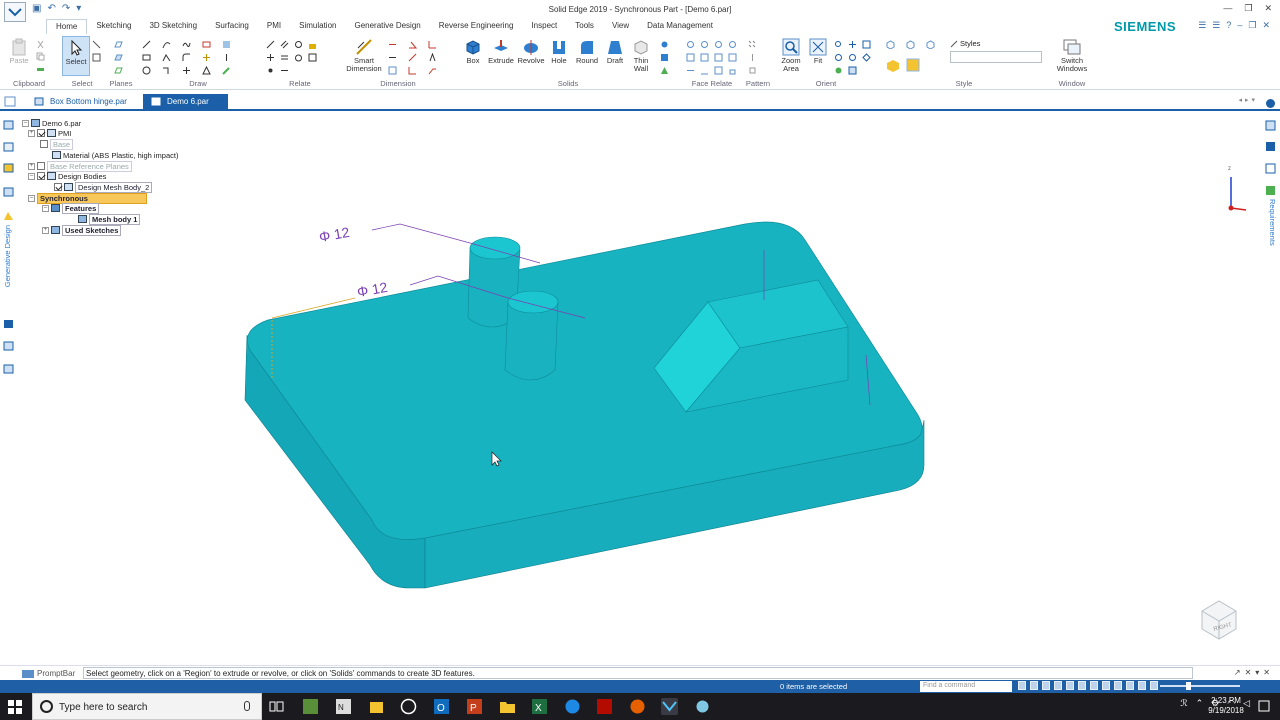  What do you see at coordinates (531, 341) in the screenshot?
I see `cylinder-2-body` at bounding box center [531, 341].